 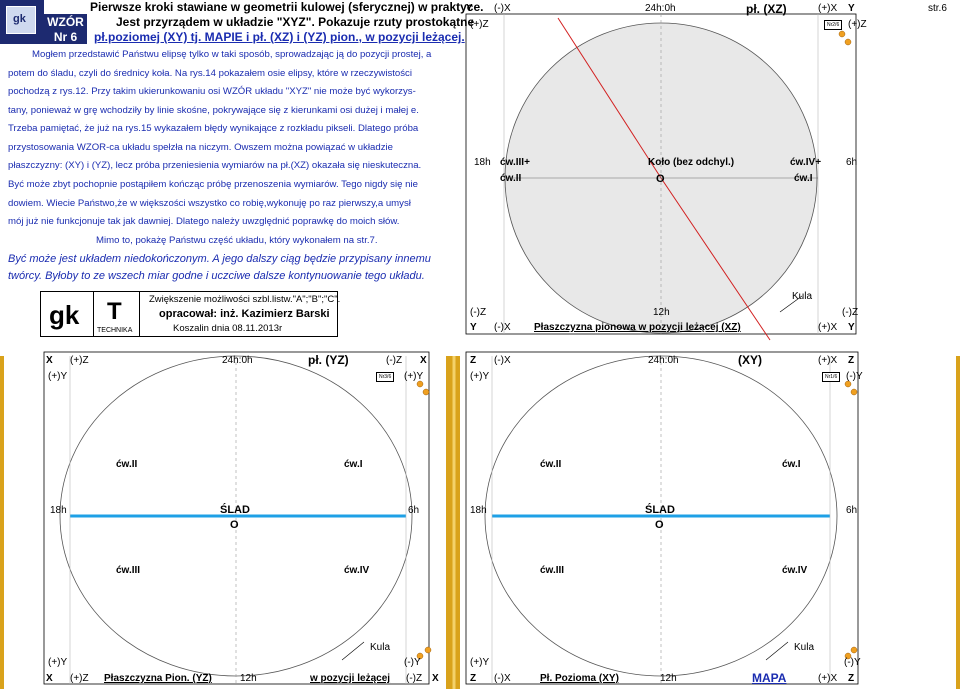 What do you see at coordinates (660, 510) in the screenshot?
I see `xy-slad: ŚLAD` at bounding box center [660, 510].